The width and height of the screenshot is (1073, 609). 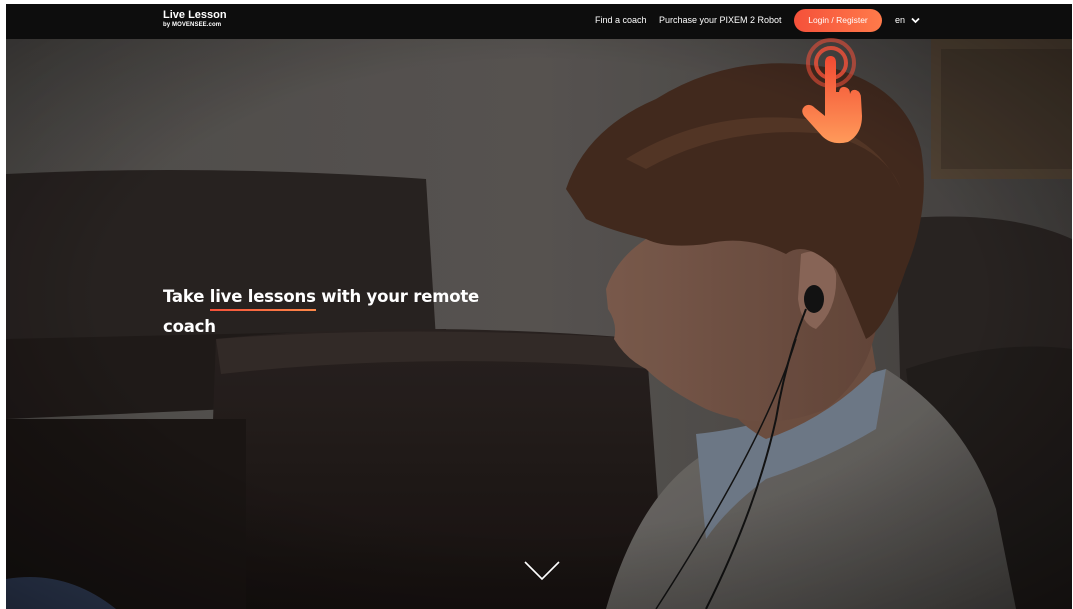 What do you see at coordinates (907, 20) in the screenshot?
I see `language-selector: en` at bounding box center [907, 20].